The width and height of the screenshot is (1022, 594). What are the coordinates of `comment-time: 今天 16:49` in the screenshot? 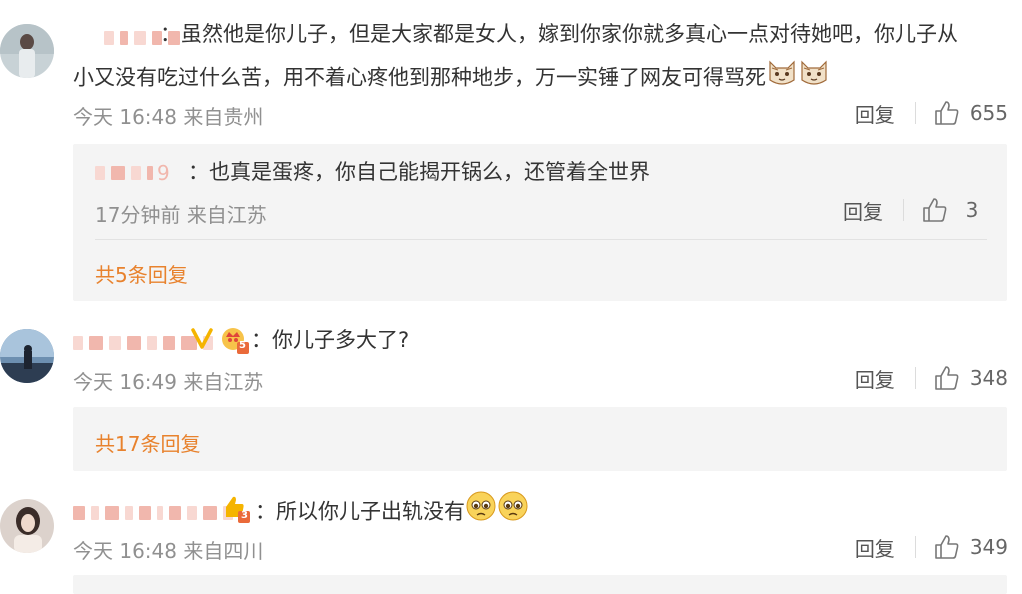 It's located at (125, 382).